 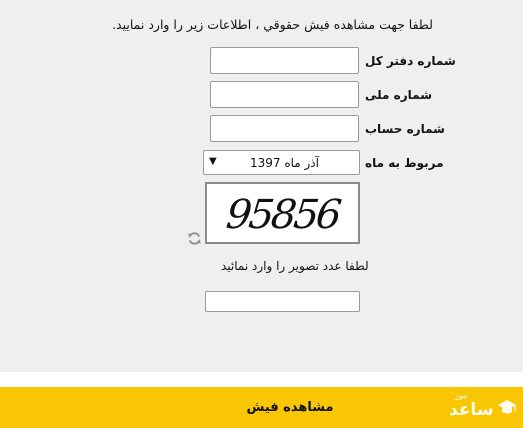 What do you see at coordinates (461, 395) in the screenshot?
I see `watermark-subtext: نیوز` at bounding box center [461, 395].